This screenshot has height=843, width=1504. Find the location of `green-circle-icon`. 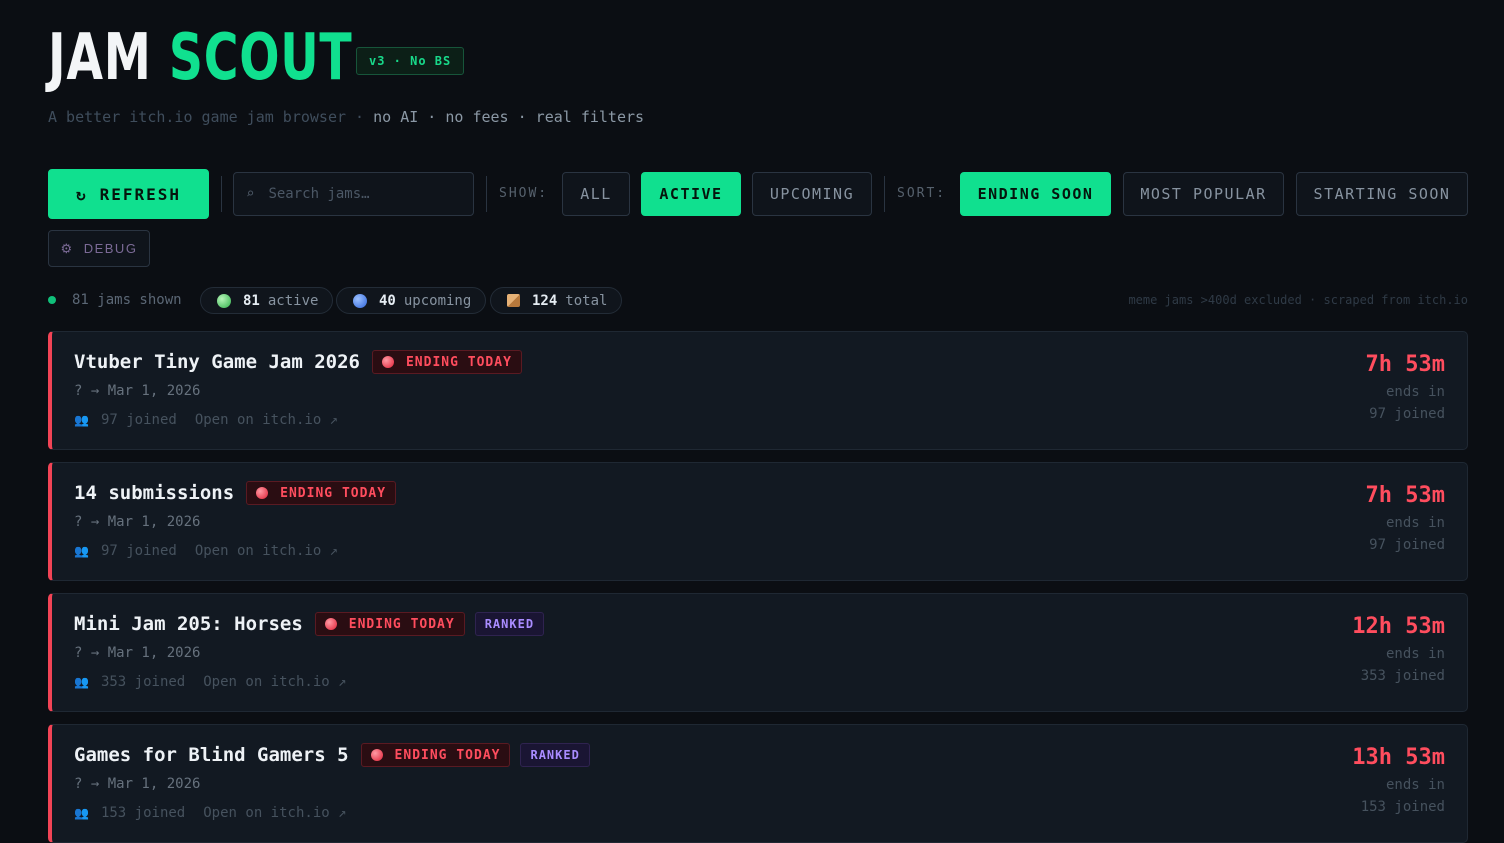

green-circle-icon is located at coordinates (224, 300).